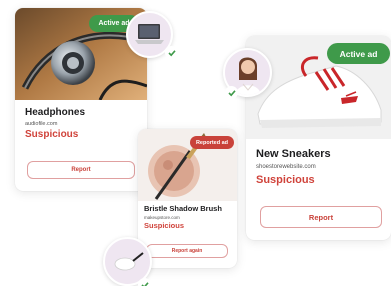 The image size is (391, 286). Describe the element at coordinates (162, 217) in the screenshot. I see `card-site: makeupstore.com` at that location.